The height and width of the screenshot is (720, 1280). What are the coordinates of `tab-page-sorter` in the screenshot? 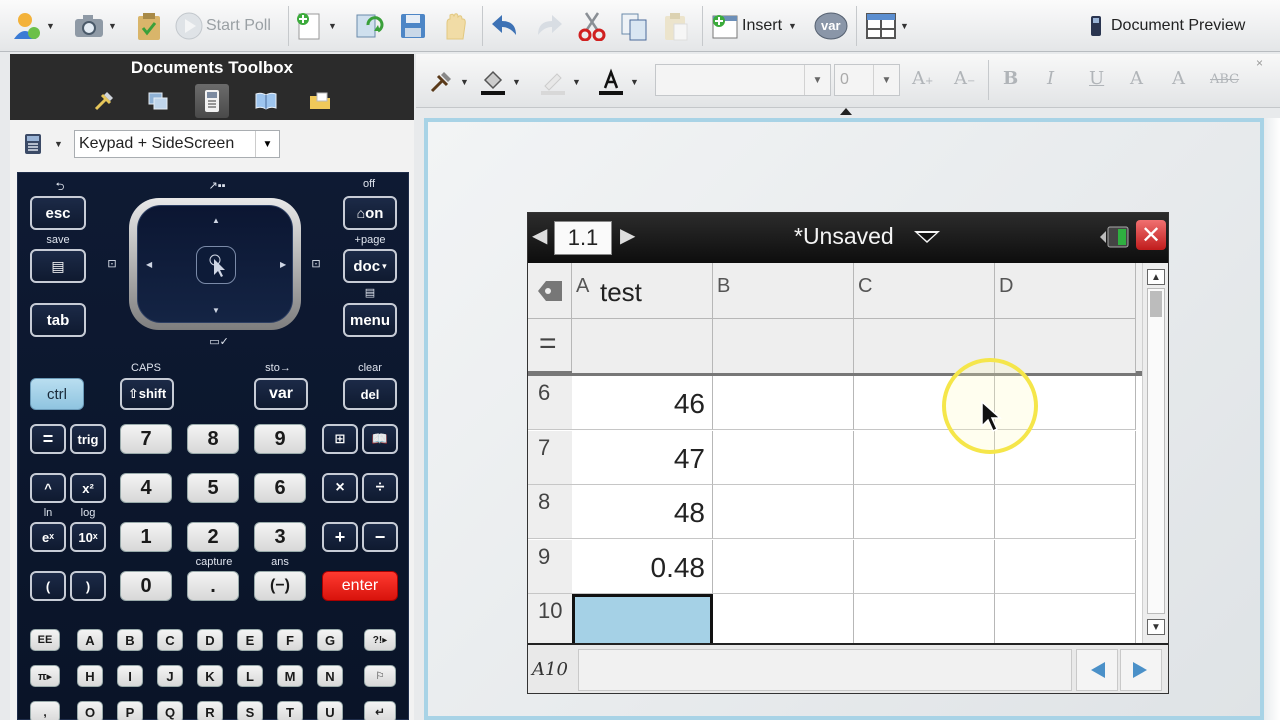 It's located at (158, 101).